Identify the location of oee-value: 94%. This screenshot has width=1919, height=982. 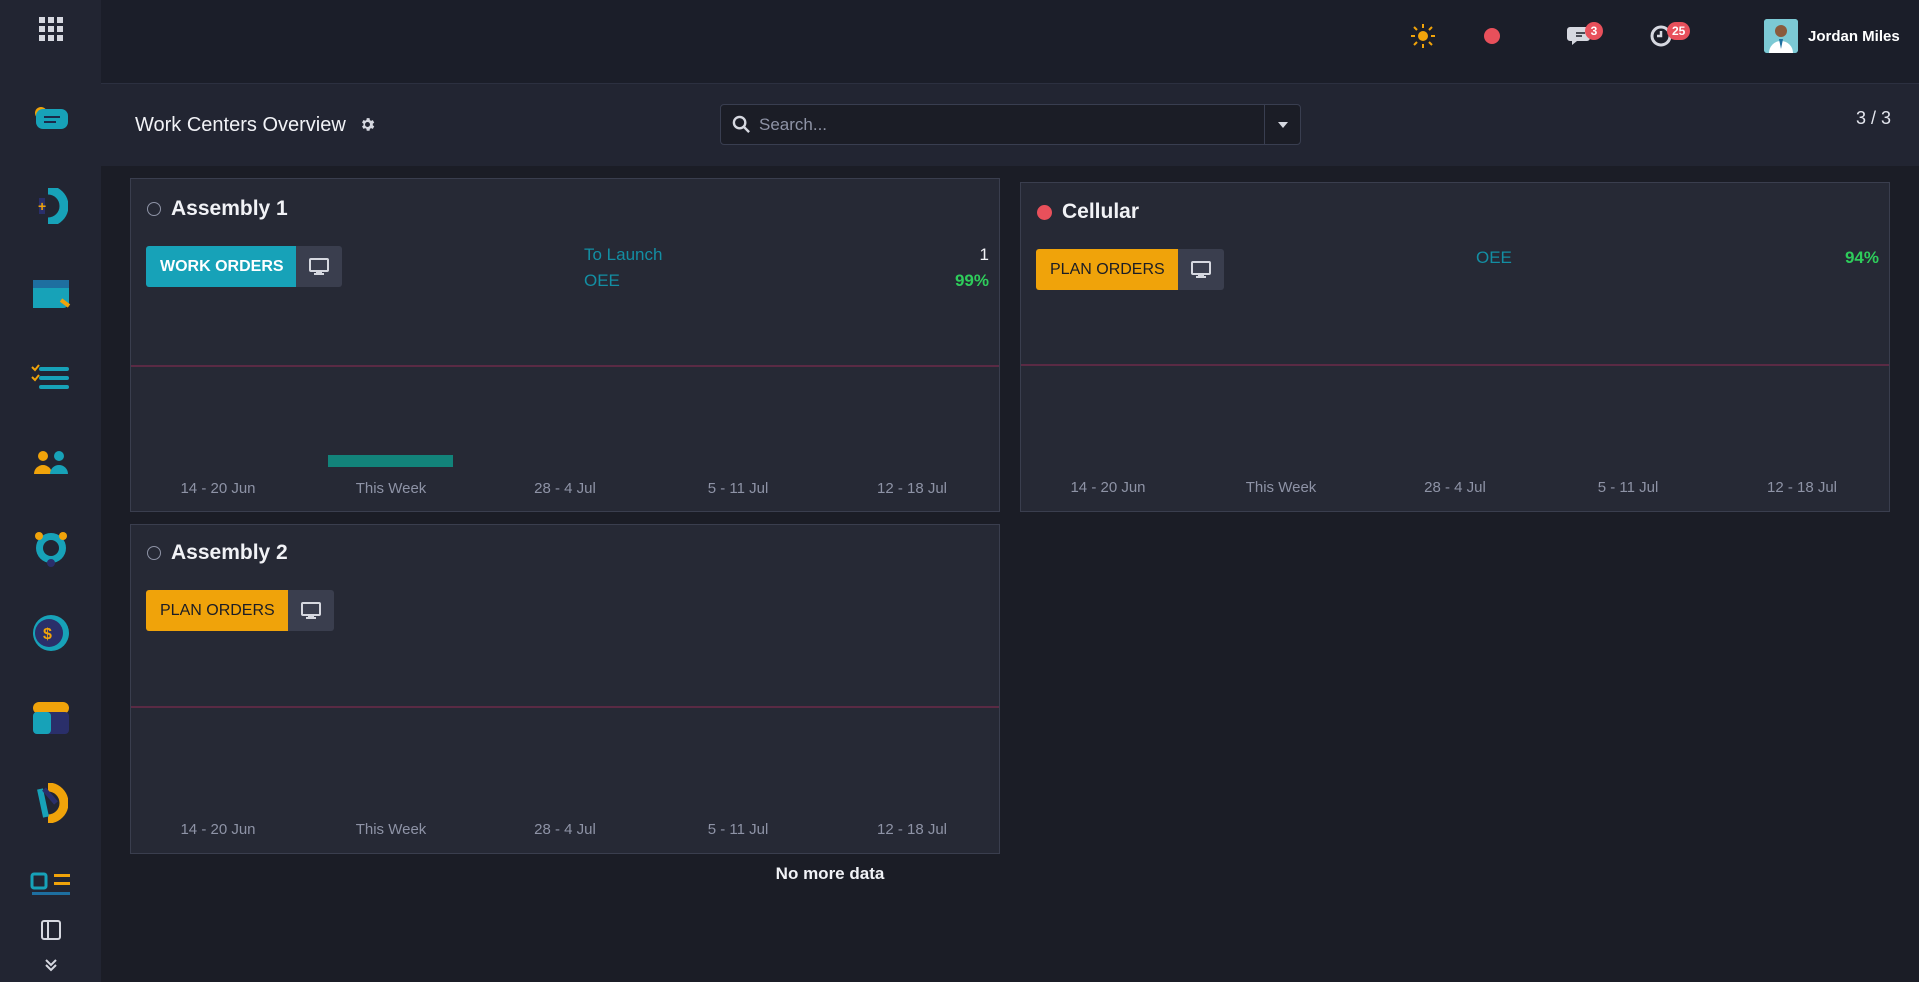
(1862, 258).